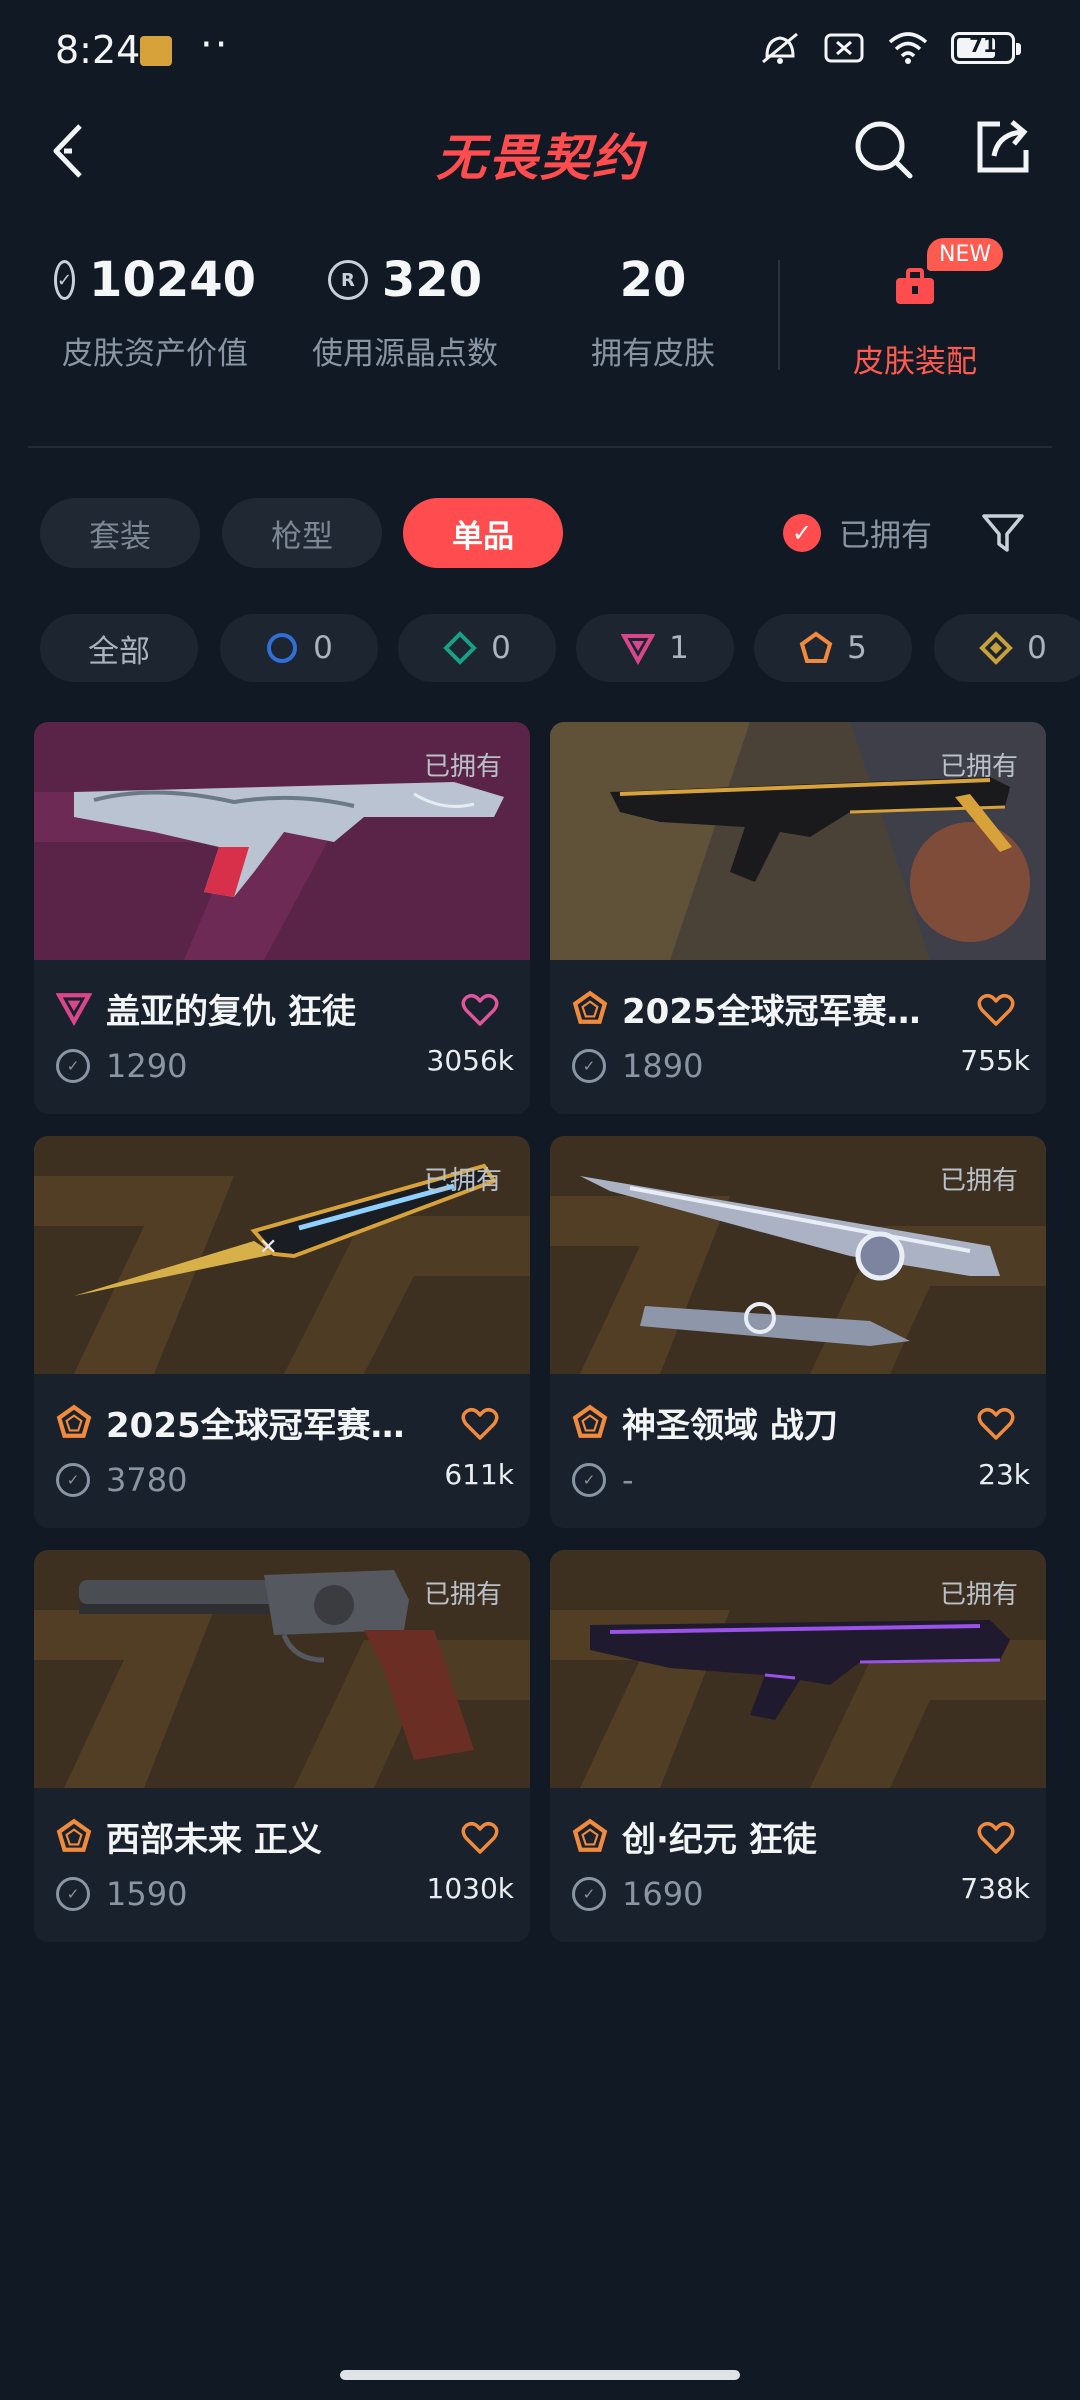 This screenshot has height=2400, width=1080. Describe the element at coordinates (119, 648) in the screenshot. I see `rarity-all: 全部` at that location.